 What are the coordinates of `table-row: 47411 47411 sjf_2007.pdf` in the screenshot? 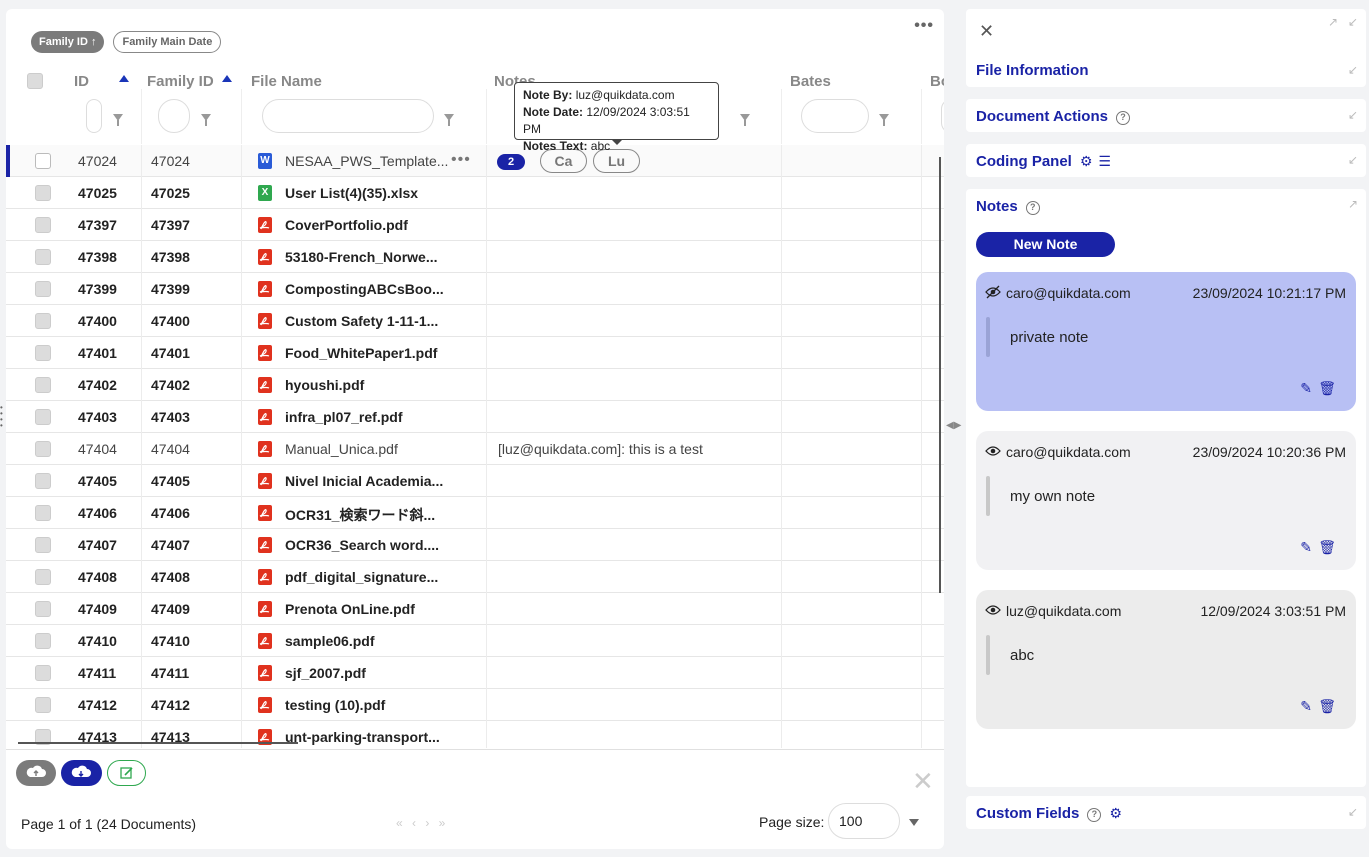 It's located at (475, 673).